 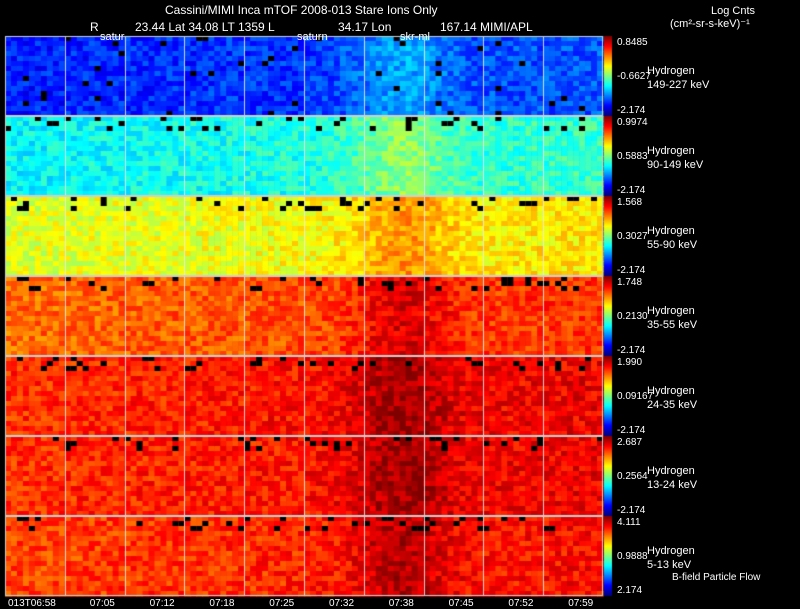 I want to click on colorbar-max-label: 1.990, so click(x=630, y=362).